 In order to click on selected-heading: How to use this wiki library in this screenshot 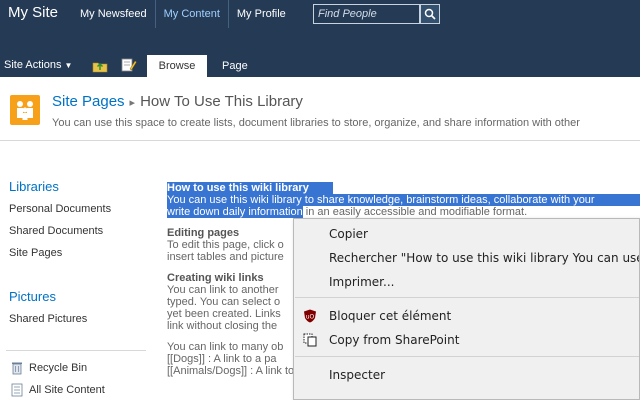, I will do `click(250, 188)`.